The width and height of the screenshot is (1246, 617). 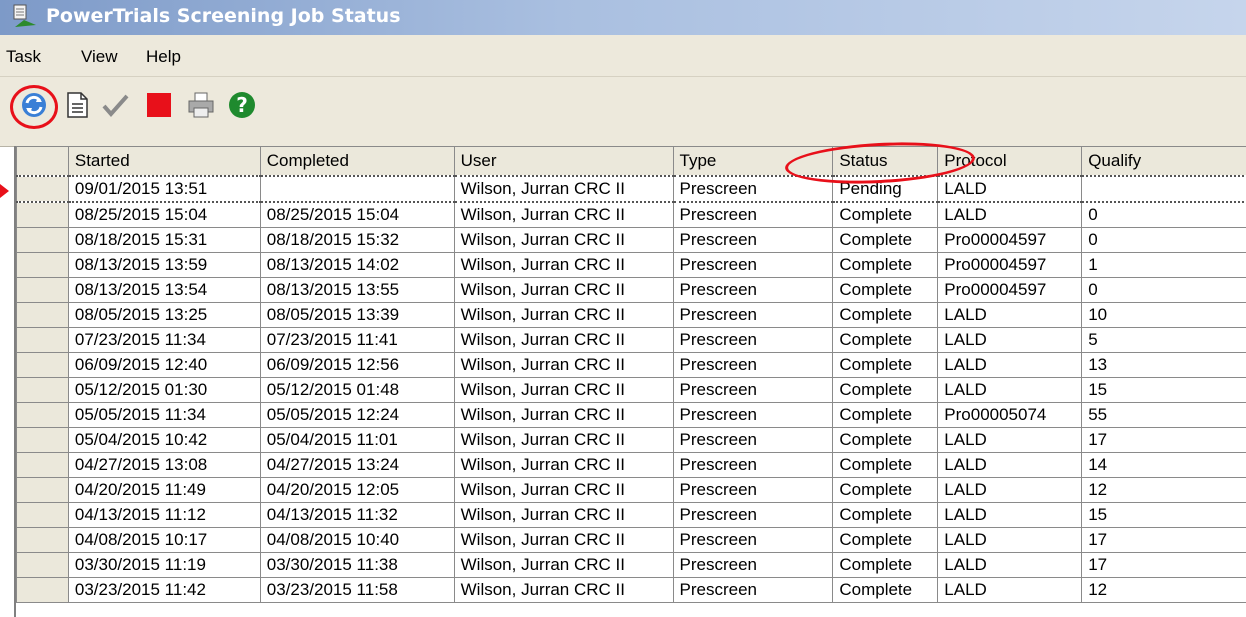 What do you see at coordinates (357, 515) in the screenshot?
I see `cell-completed: 04/13/2015 11:32` at bounding box center [357, 515].